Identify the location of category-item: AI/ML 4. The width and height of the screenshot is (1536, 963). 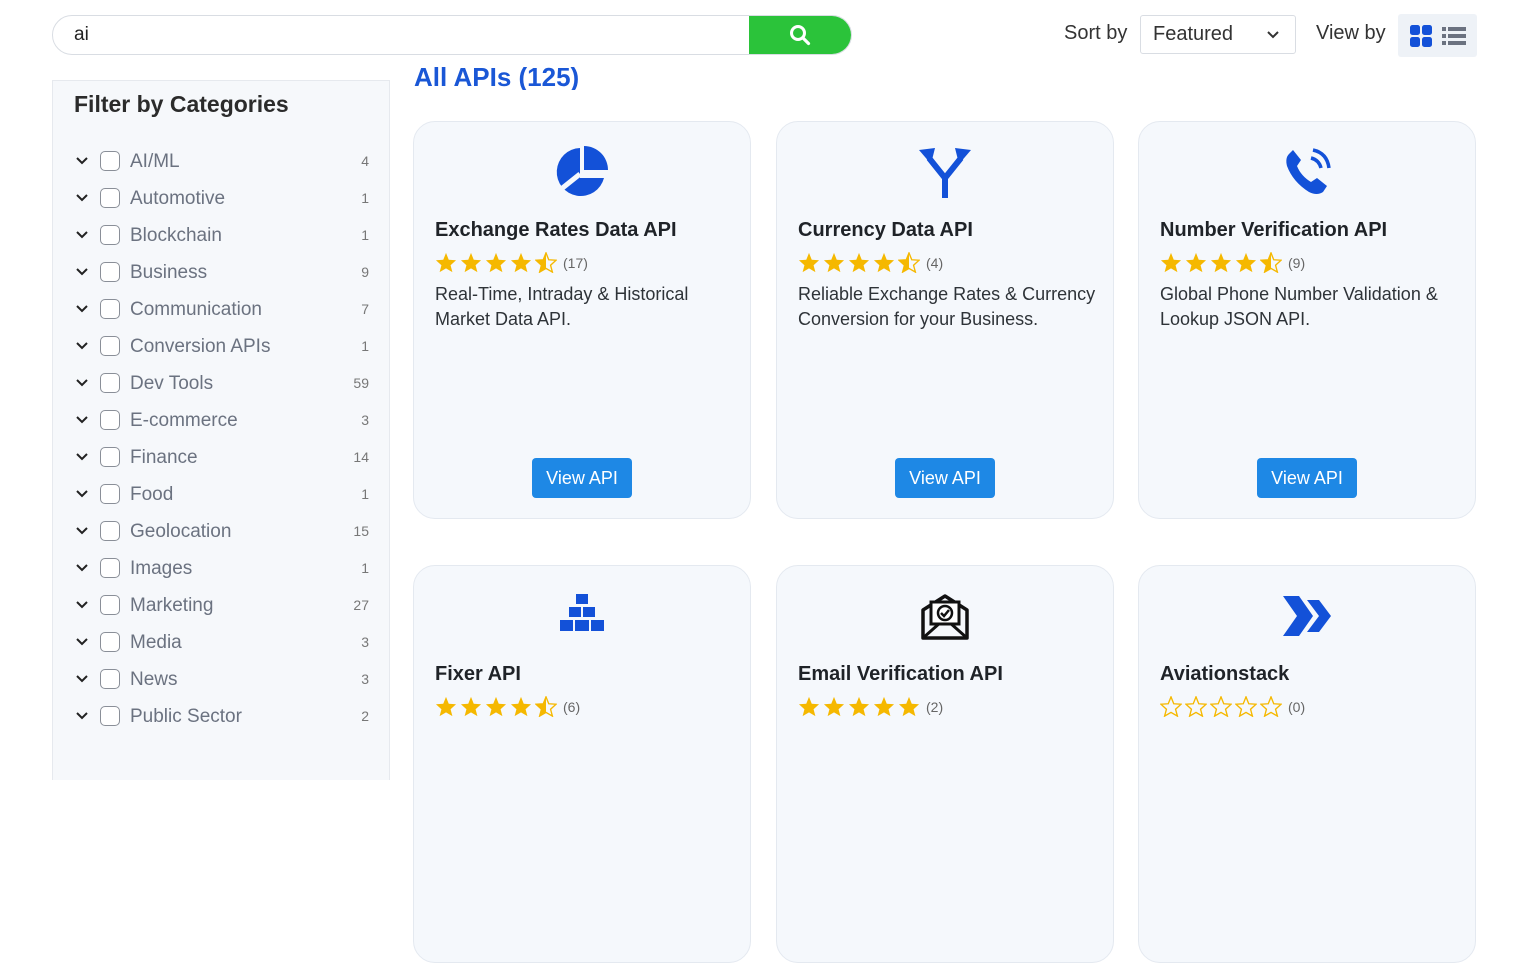
(221, 161).